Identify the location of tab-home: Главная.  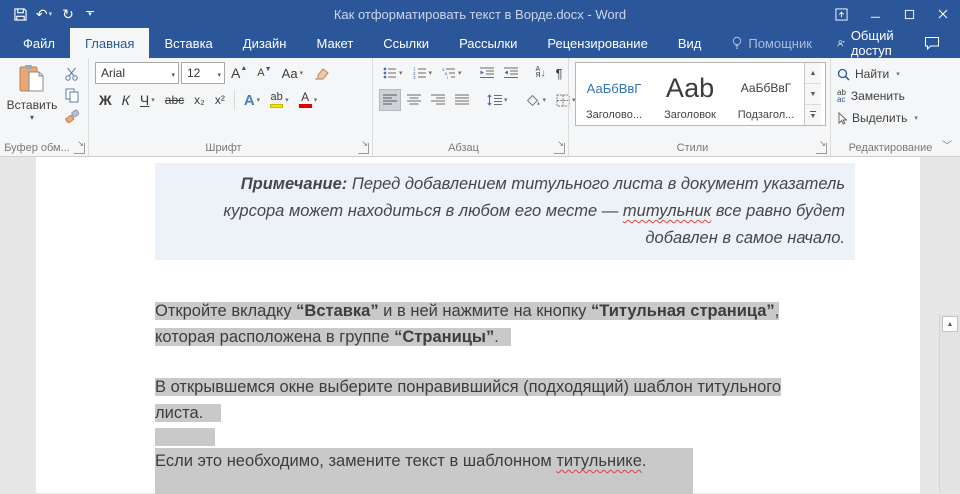
(109, 43).